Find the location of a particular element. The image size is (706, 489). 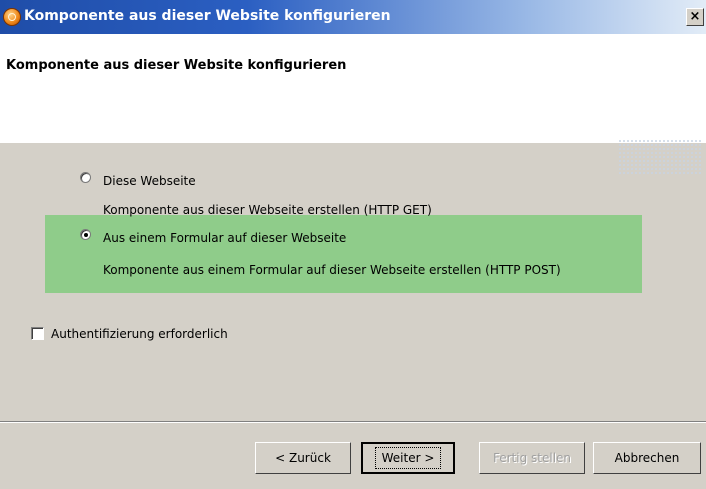

back-button: < Zurück is located at coordinates (303, 458).